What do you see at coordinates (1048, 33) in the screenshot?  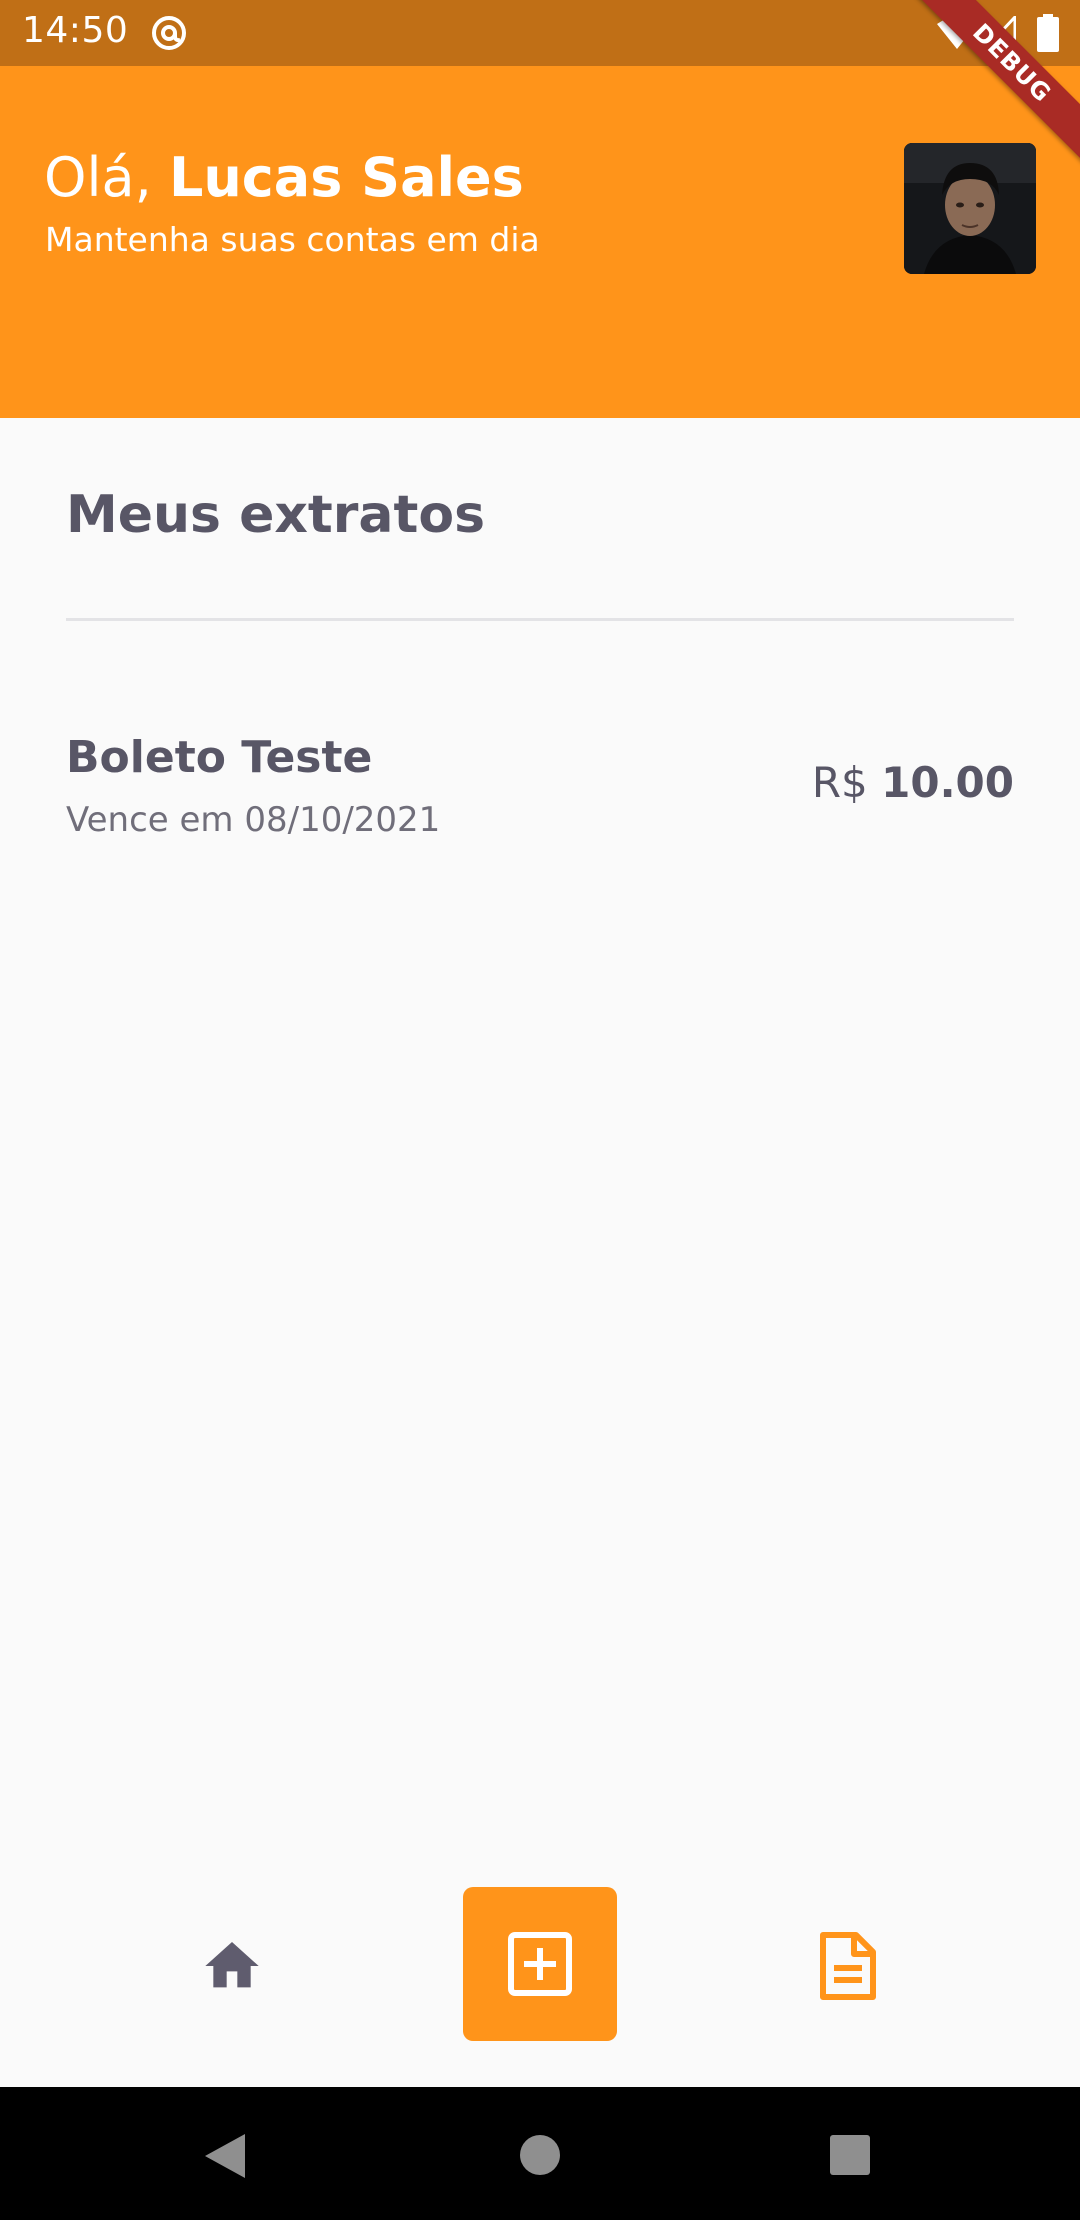 I see `battery-icon` at bounding box center [1048, 33].